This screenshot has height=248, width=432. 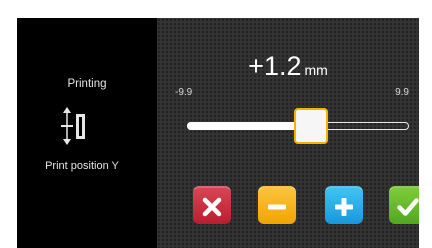 What do you see at coordinates (184, 92) in the screenshot?
I see `range-min-label: -9.9` at bounding box center [184, 92].